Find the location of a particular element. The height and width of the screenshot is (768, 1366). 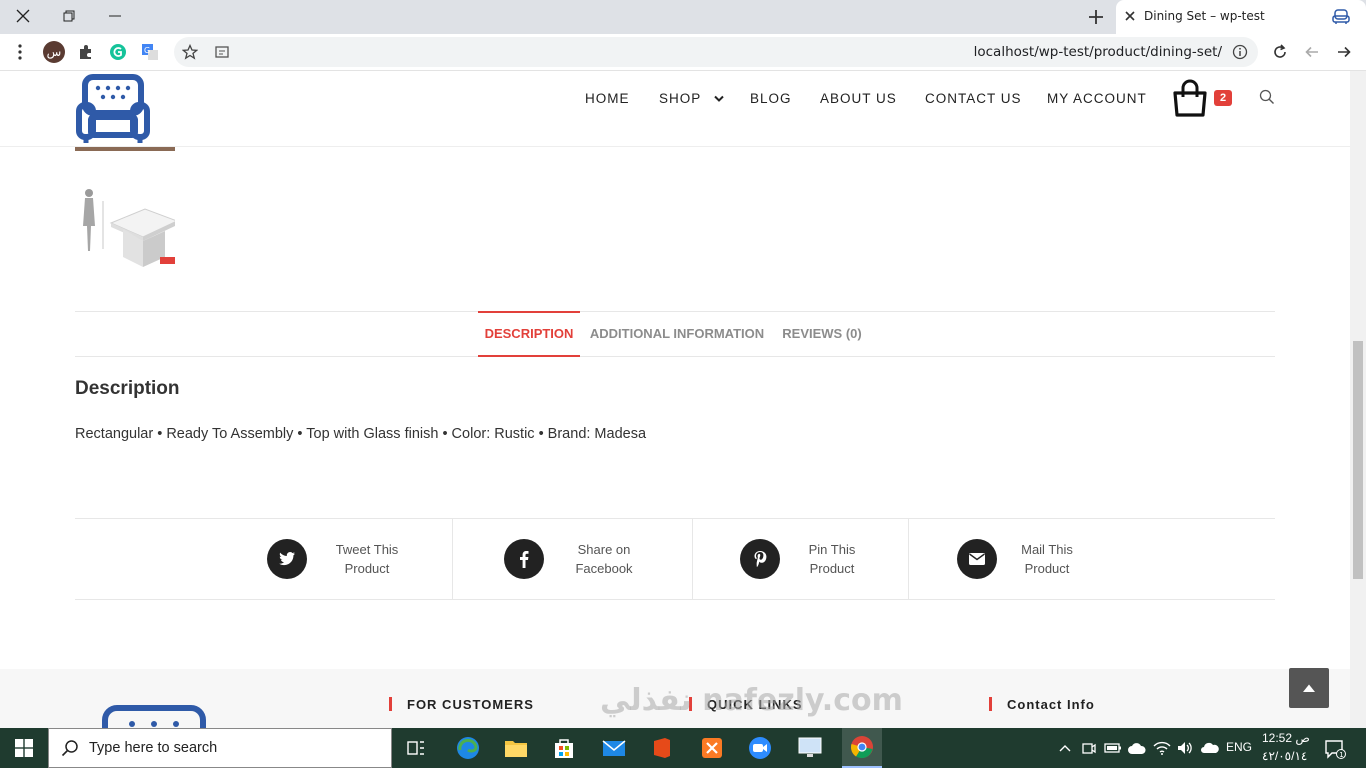

share-email: Mail This Product is located at coordinates (1032, 559).